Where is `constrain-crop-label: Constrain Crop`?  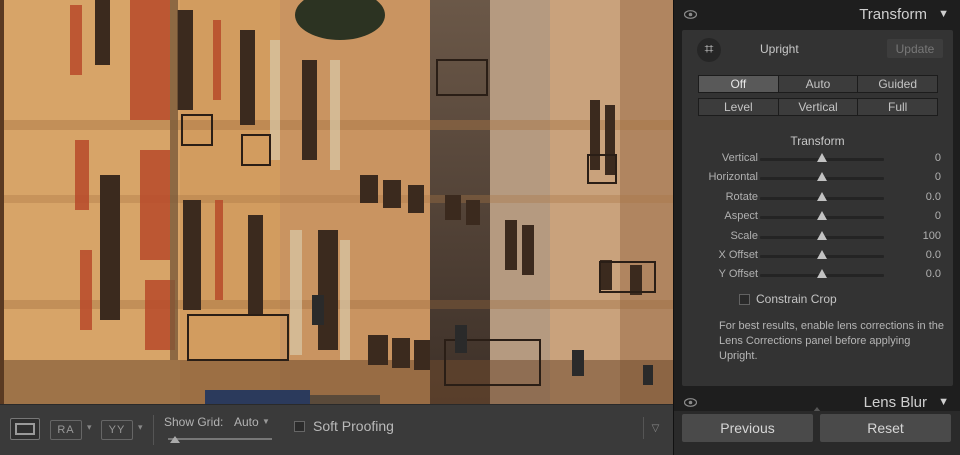 constrain-crop-label: Constrain Crop is located at coordinates (796, 299).